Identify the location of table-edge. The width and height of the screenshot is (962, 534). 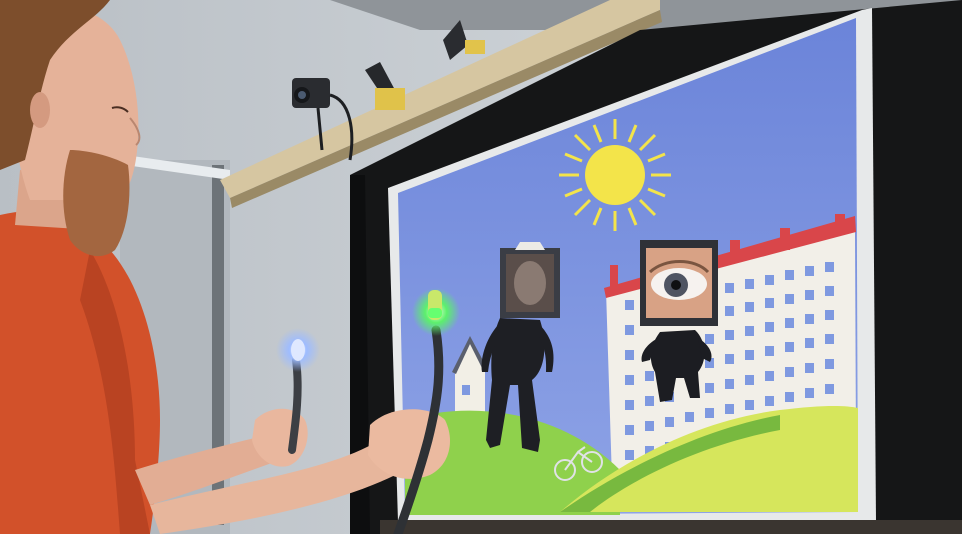
(671, 527).